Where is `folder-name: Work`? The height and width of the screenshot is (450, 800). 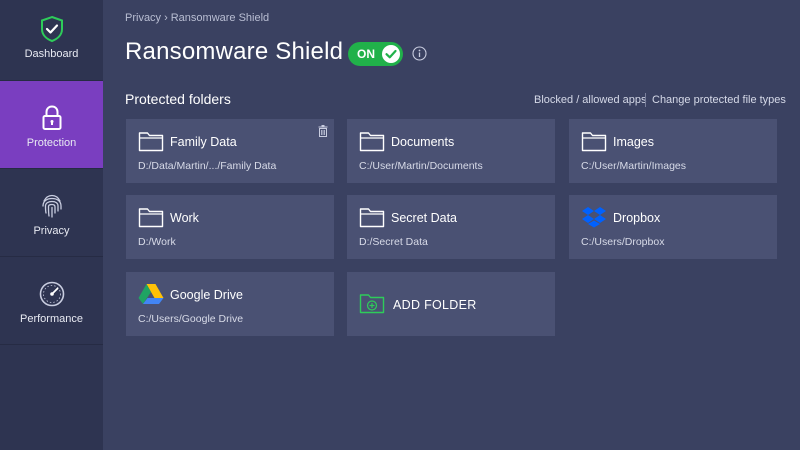
folder-name: Work is located at coordinates (184, 218).